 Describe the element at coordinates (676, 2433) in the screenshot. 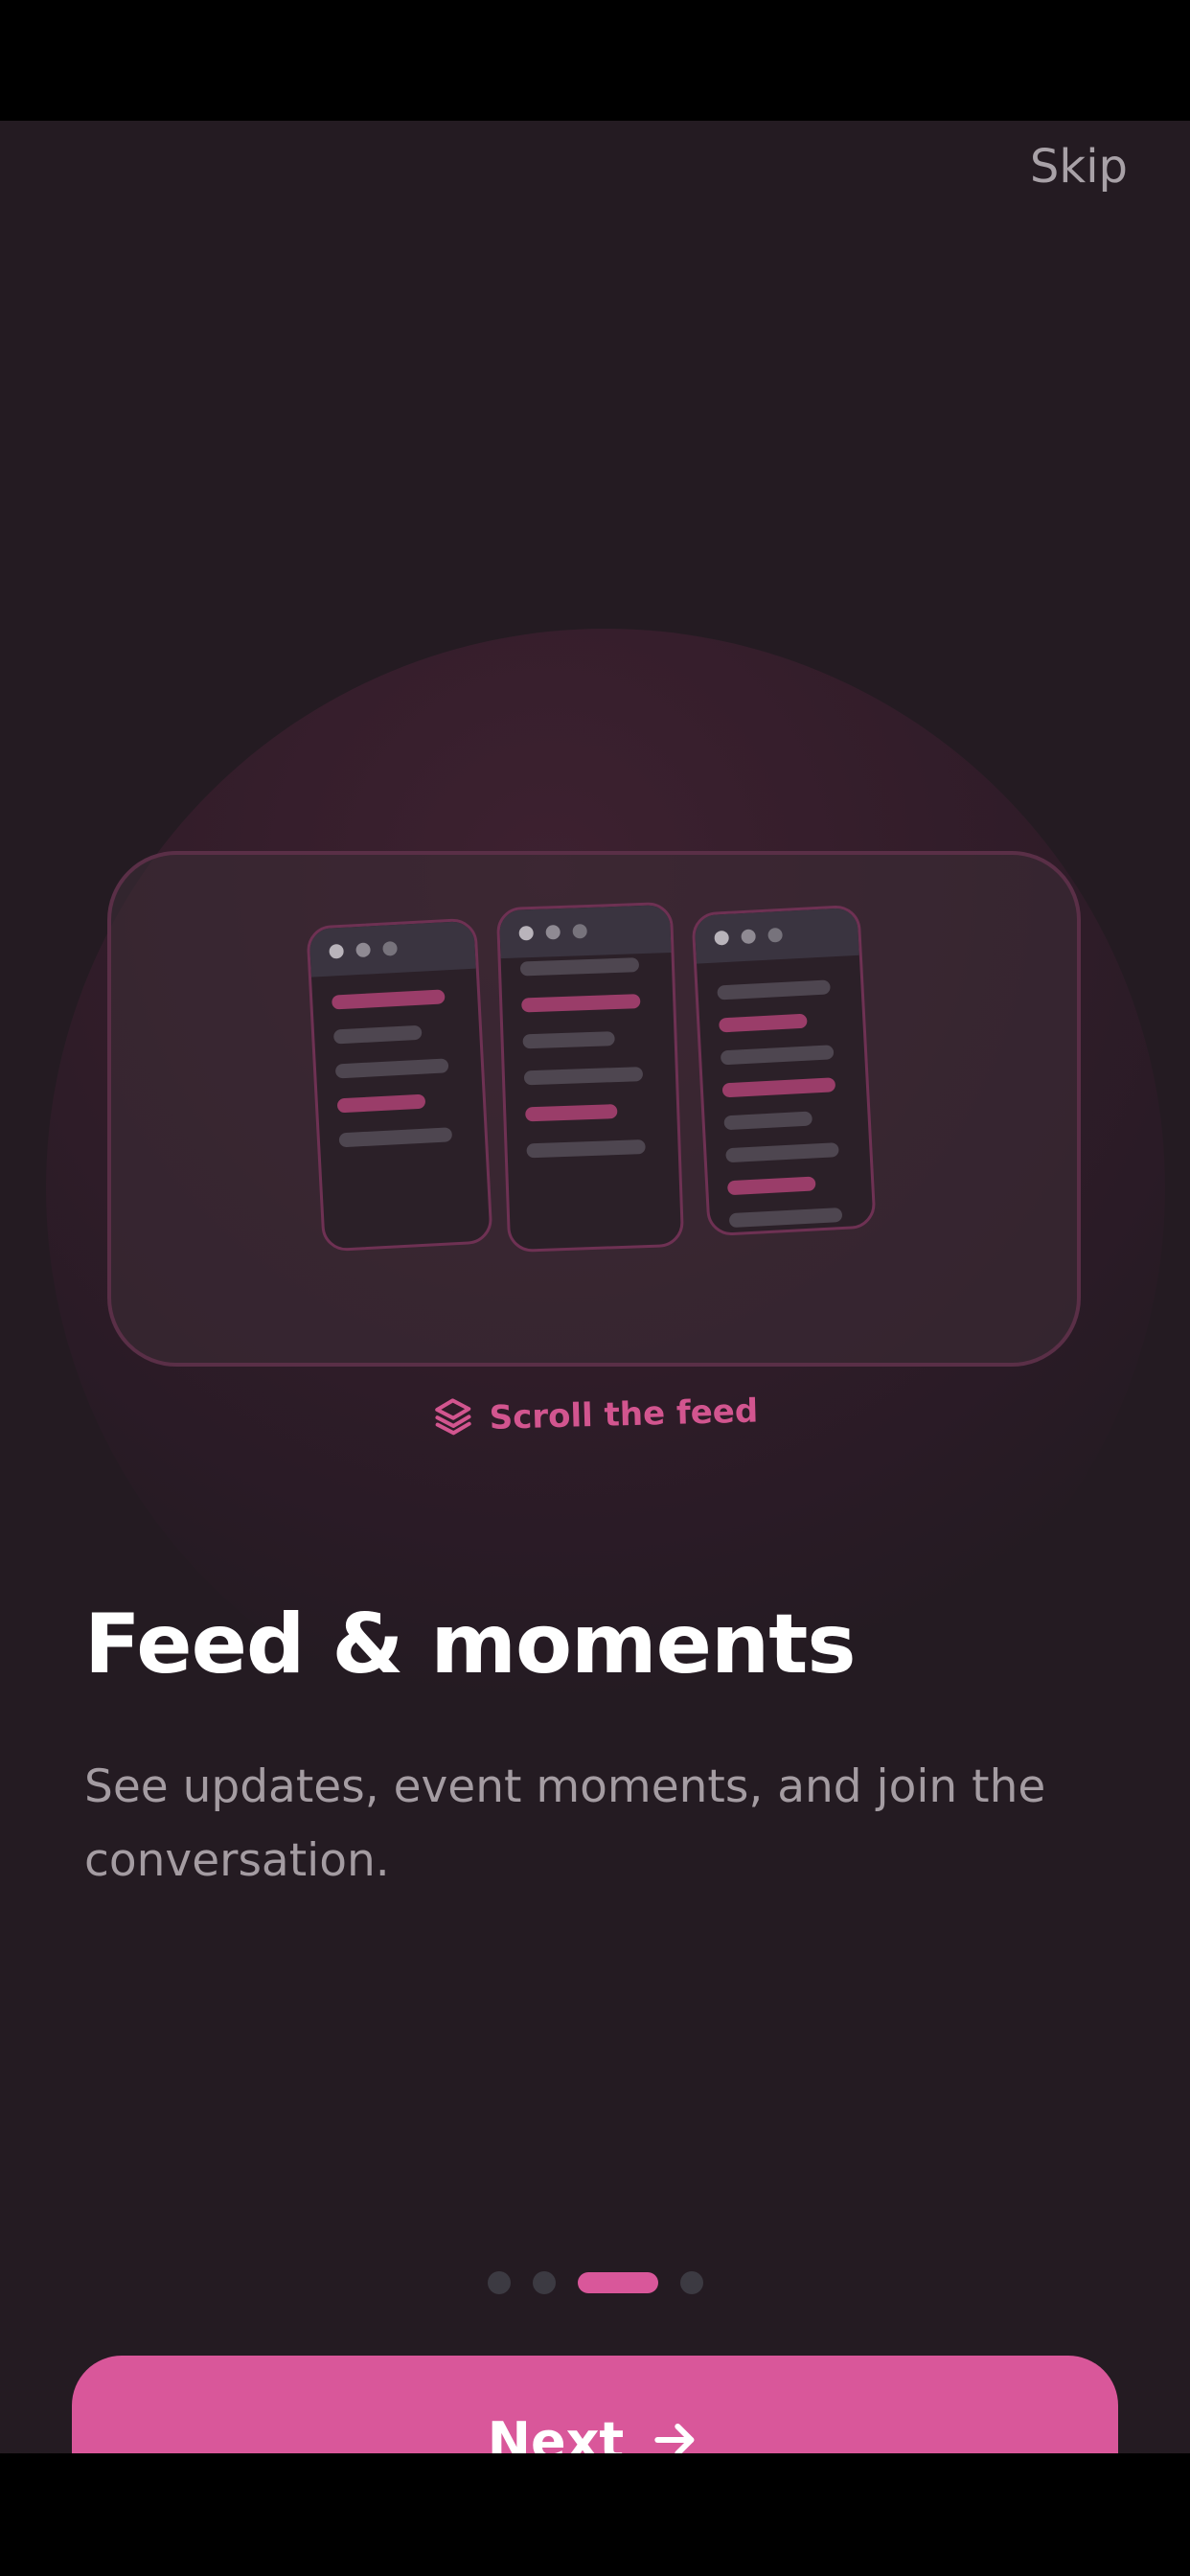

I see `arrow-right-icon` at that location.